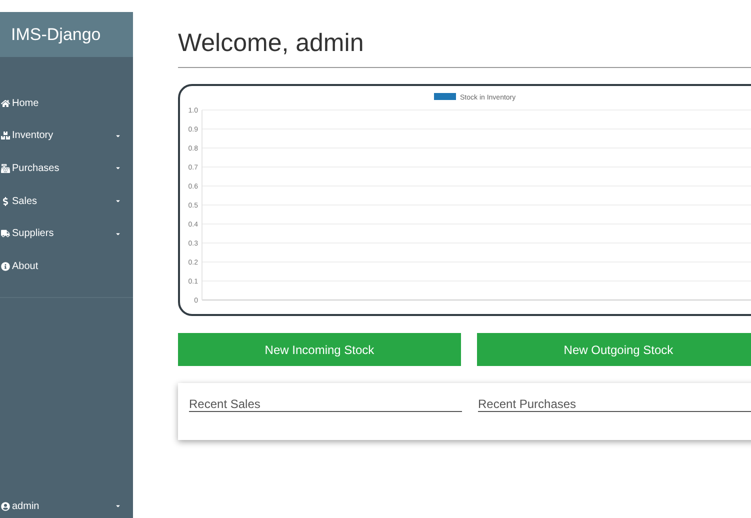 This screenshot has height=518, width=751. What do you see at coordinates (5, 266) in the screenshot?
I see `info-icon` at bounding box center [5, 266].